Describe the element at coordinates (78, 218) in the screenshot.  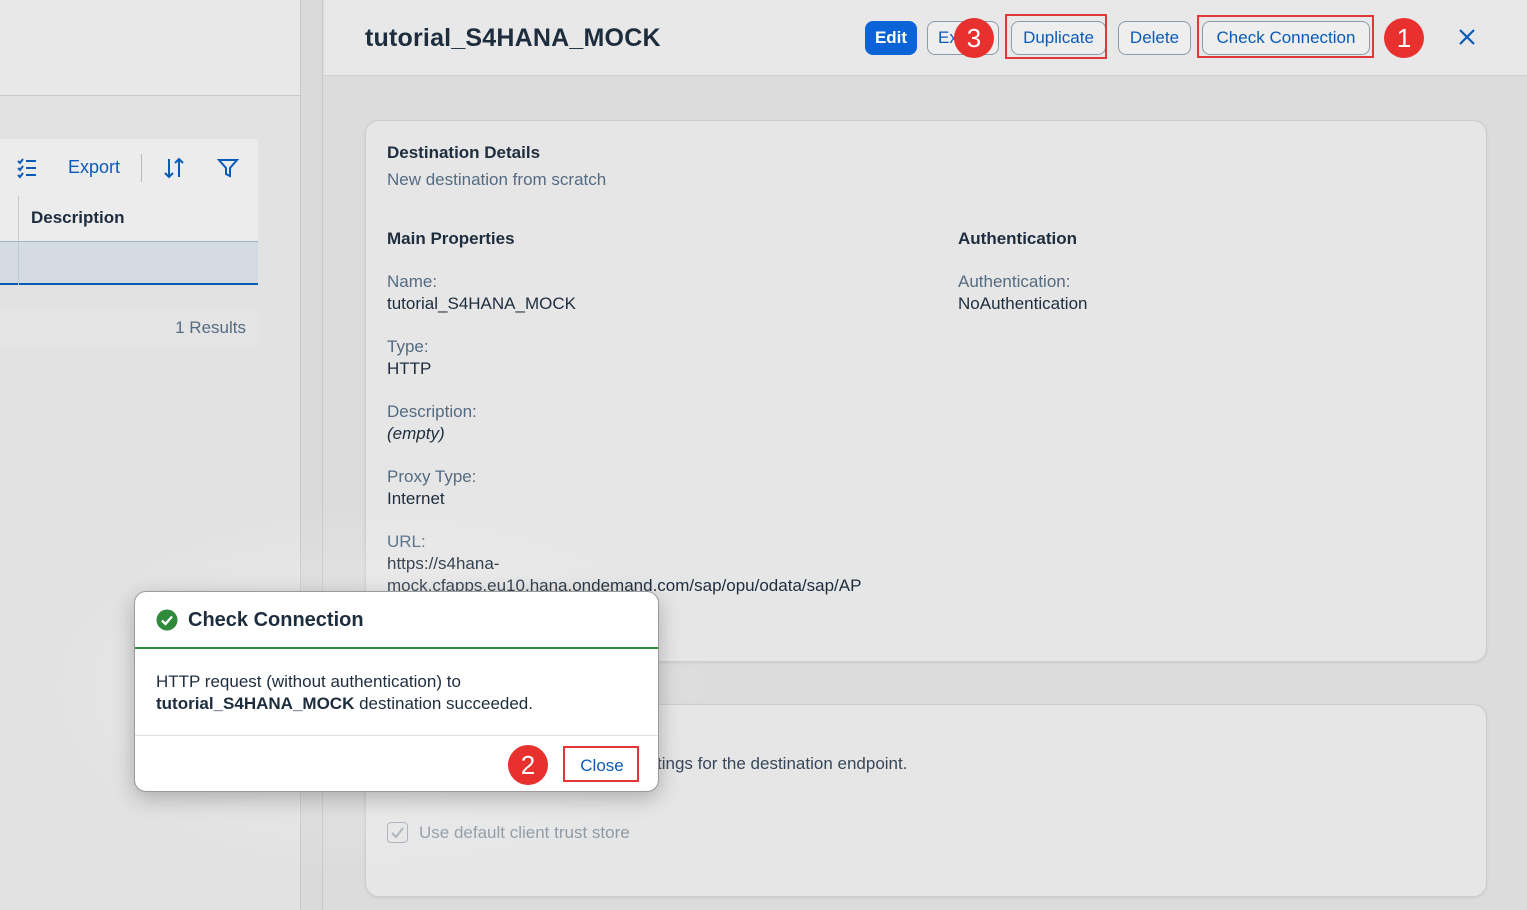
I see `column-header-description: Description` at that location.